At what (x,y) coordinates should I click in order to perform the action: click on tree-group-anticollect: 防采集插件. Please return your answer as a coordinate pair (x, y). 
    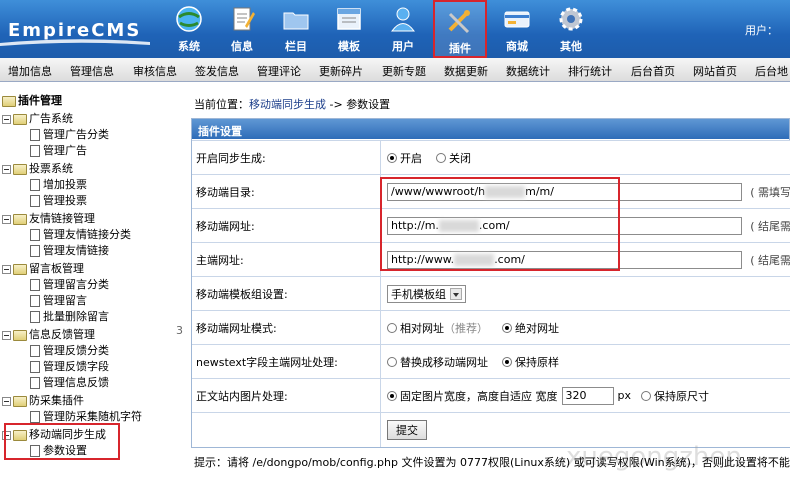
    Looking at the image, I should click on (43, 400).